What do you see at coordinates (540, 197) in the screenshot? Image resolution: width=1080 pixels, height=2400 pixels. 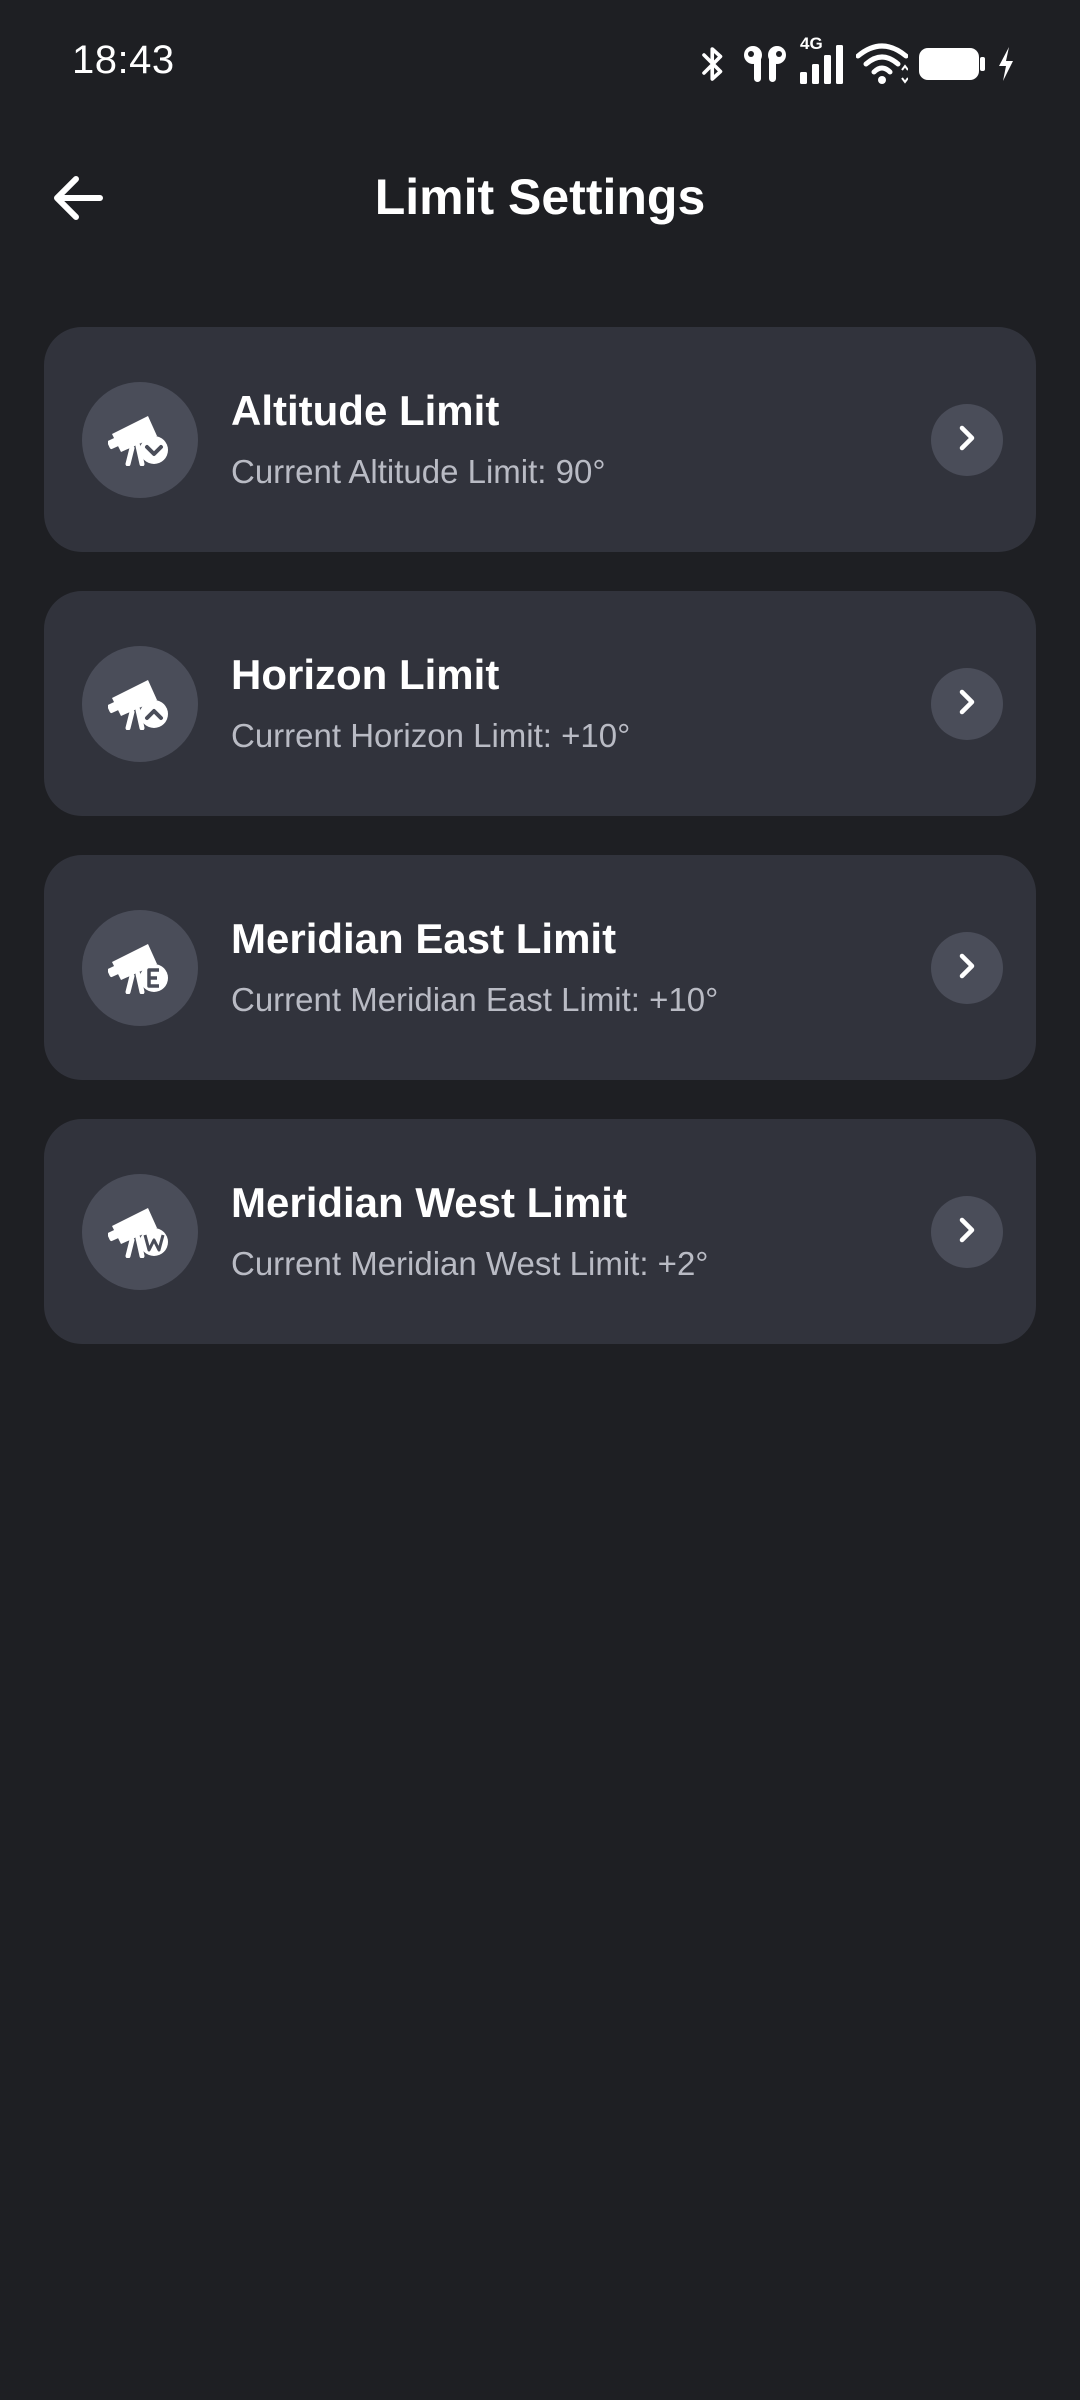 I see `page-title: Limit Settings` at bounding box center [540, 197].